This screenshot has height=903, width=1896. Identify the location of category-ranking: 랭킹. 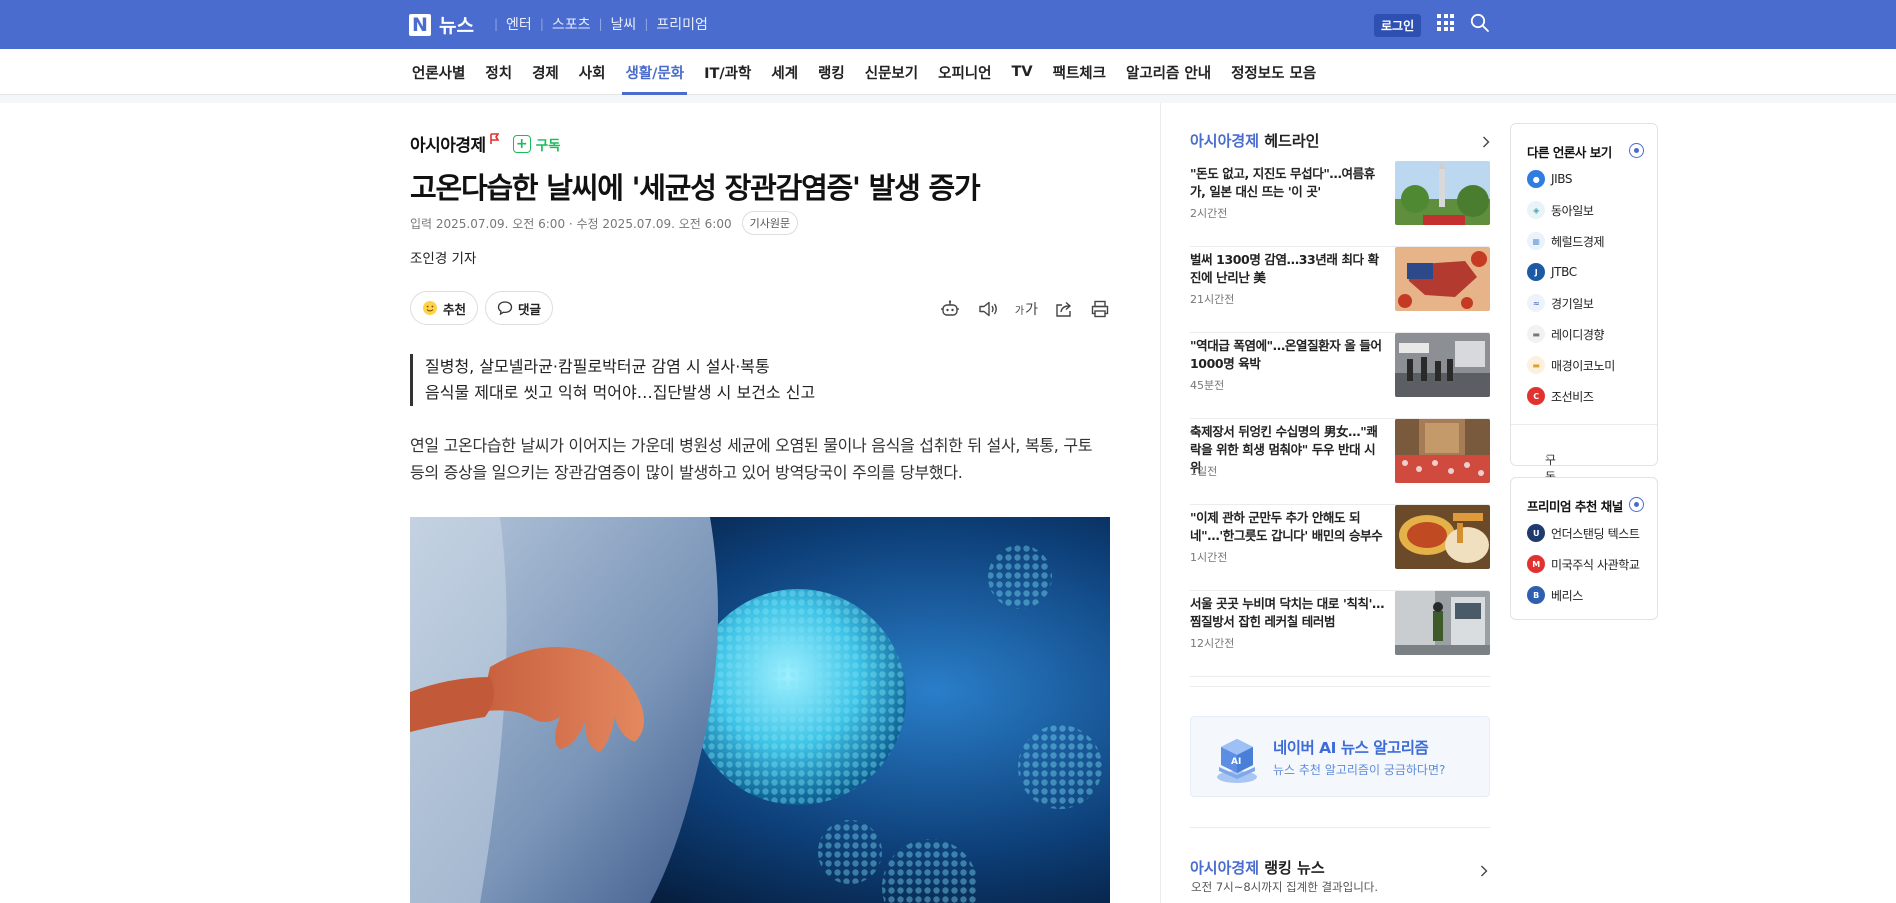
(831, 72).